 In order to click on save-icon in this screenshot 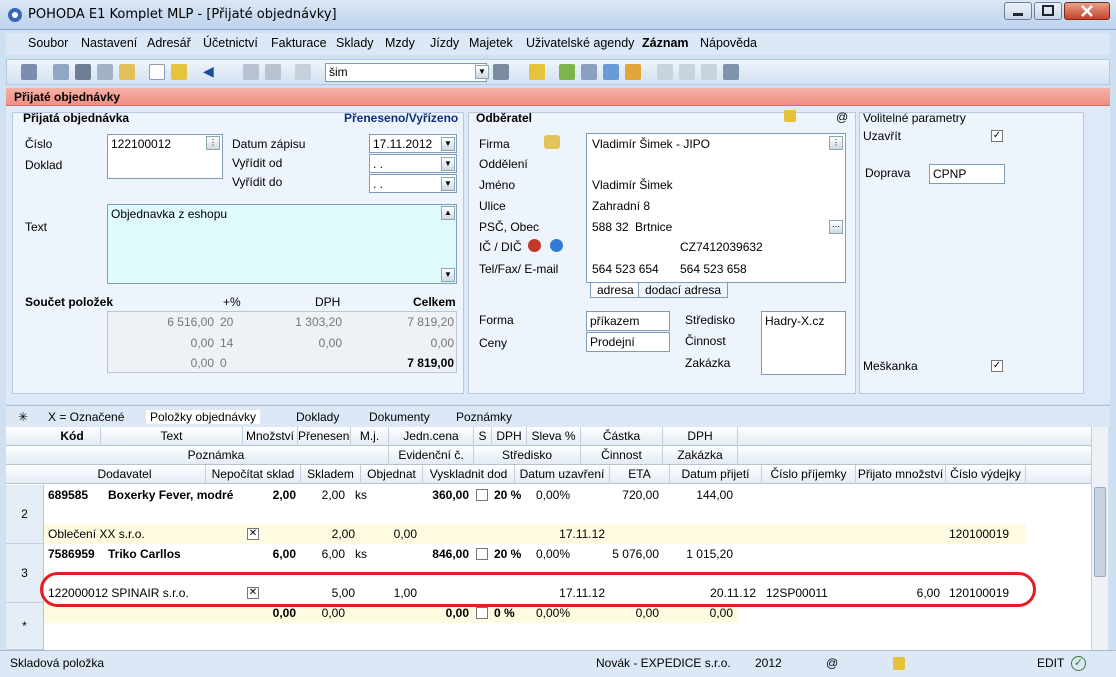, I will do `click(251, 72)`.